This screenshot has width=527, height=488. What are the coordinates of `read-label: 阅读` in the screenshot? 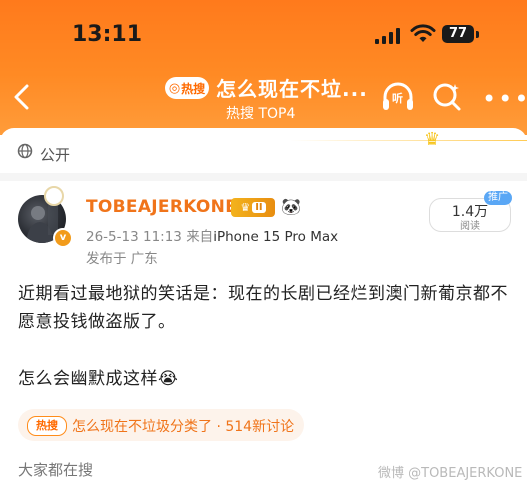 It's located at (470, 226).